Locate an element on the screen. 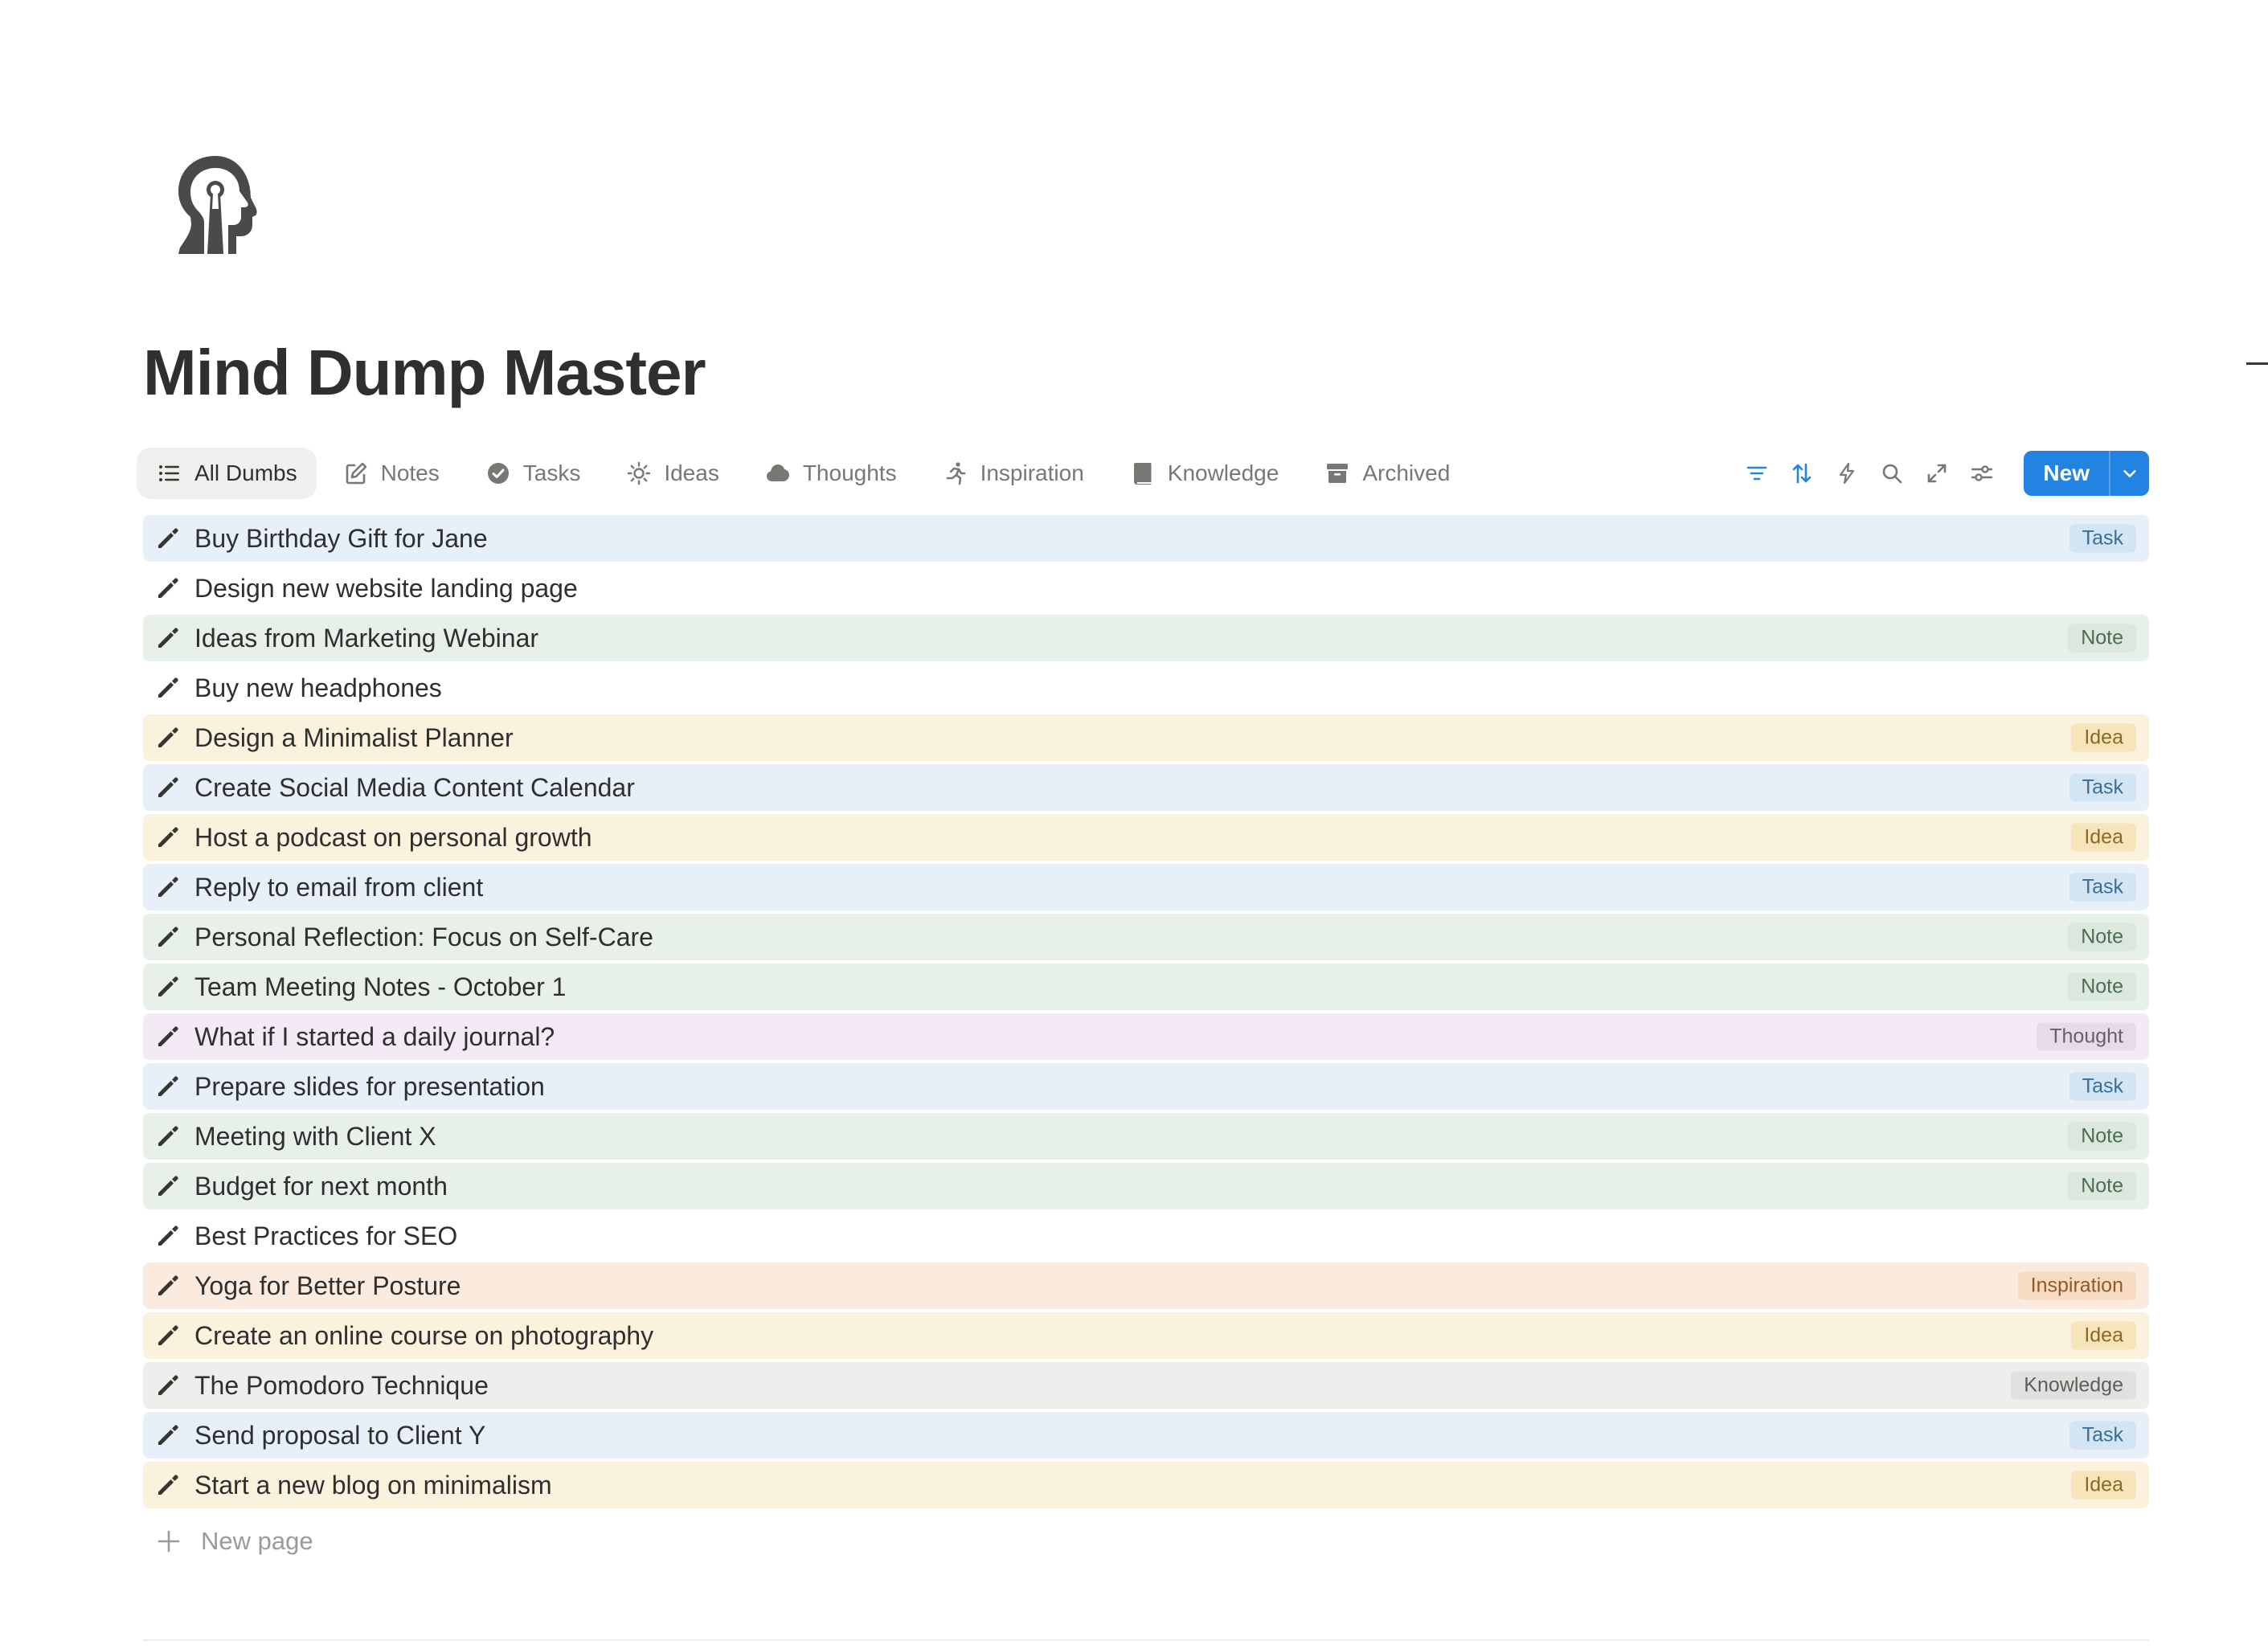 This screenshot has width=2268, height=1649. plus-icon is located at coordinates (169, 1541).